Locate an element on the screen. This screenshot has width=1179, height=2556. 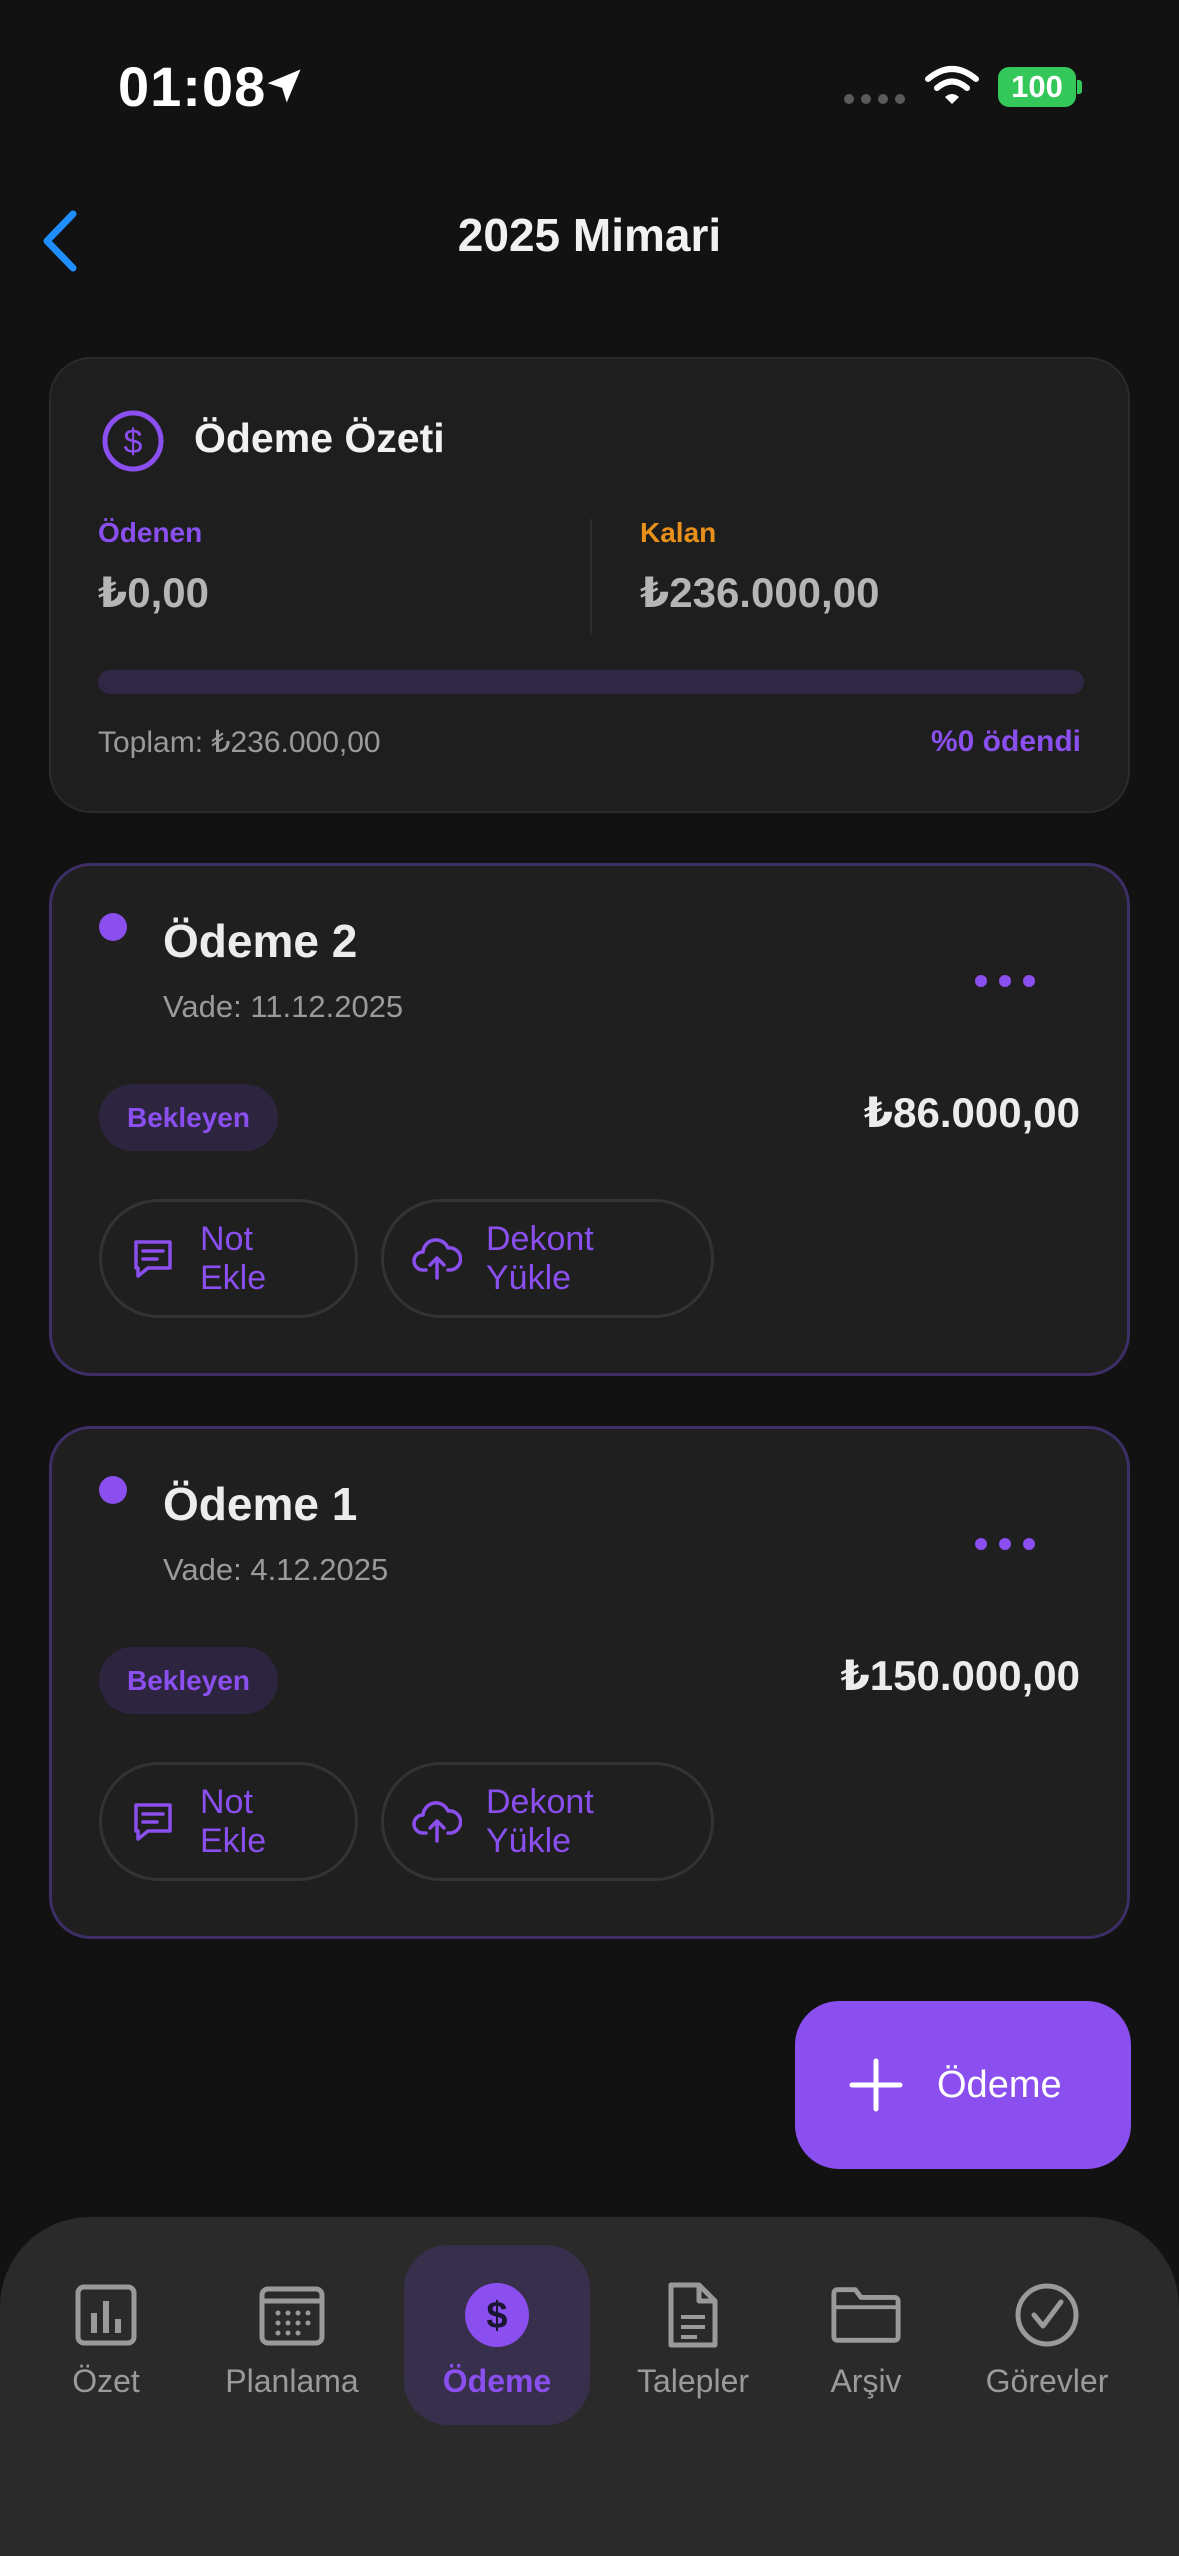
percent-paid-text: %0 ödendi is located at coordinates (1005, 741).